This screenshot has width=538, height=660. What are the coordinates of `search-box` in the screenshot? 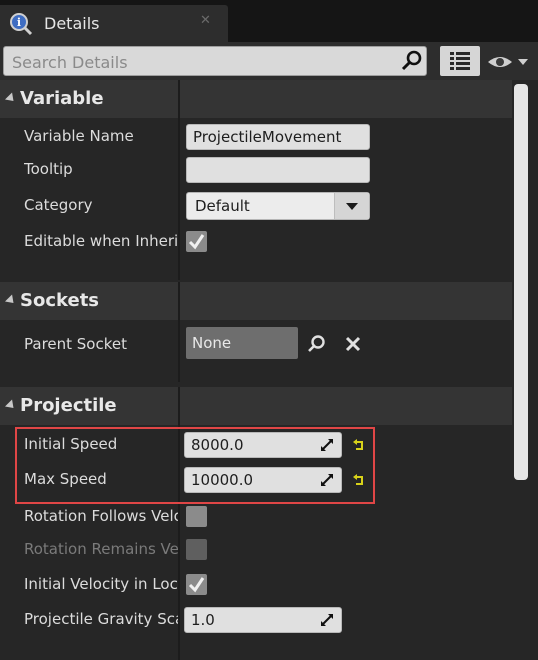 It's located at (215, 61).